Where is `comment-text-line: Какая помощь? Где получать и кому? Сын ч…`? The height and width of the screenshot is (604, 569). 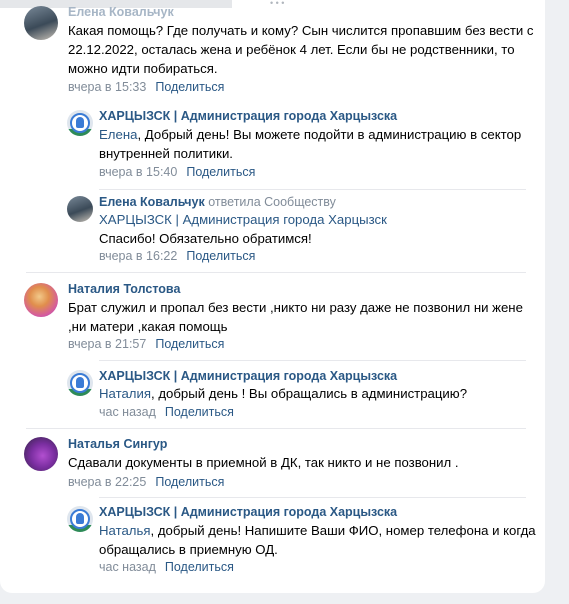
comment-text-line: Какая помощь? Где получать и кому? Сын ч… is located at coordinates (301, 30).